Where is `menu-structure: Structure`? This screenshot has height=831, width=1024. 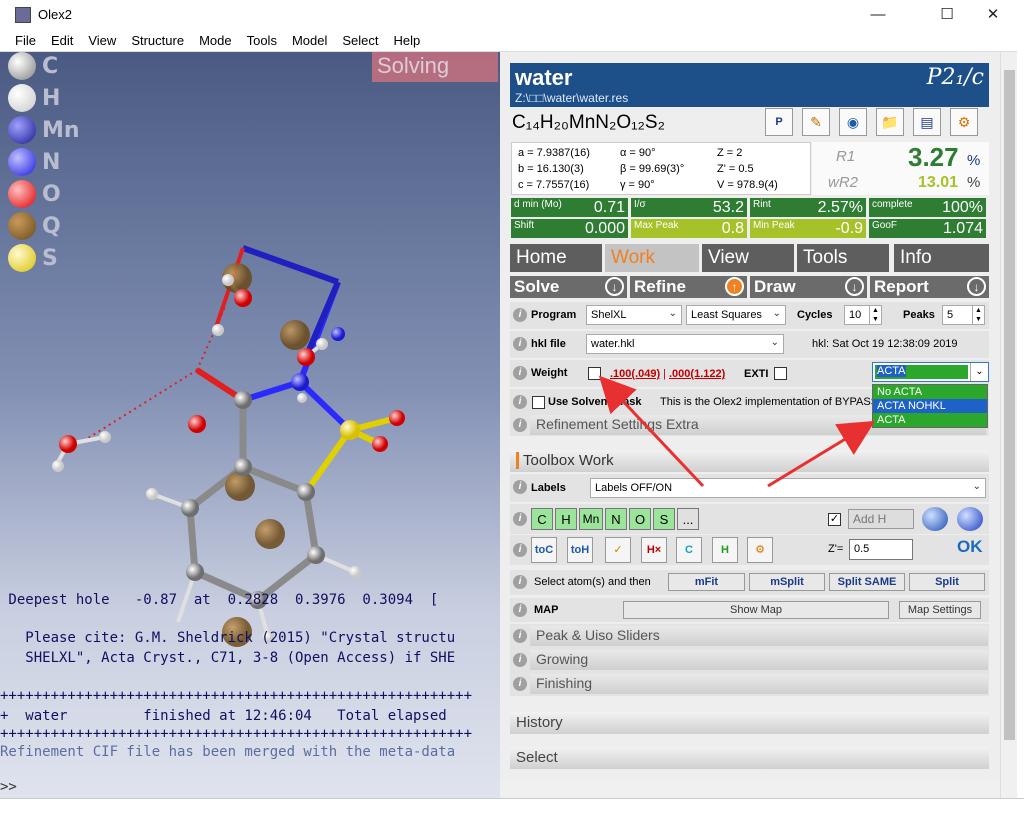
menu-structure: Structure is located at coordinates (157, 39).